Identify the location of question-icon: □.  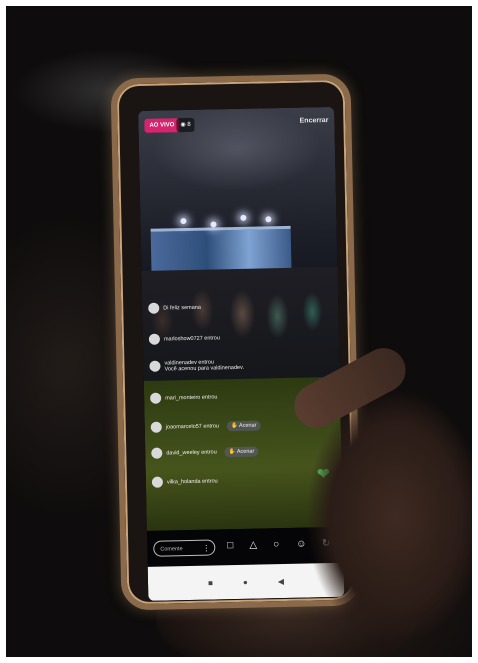
(230, 546).